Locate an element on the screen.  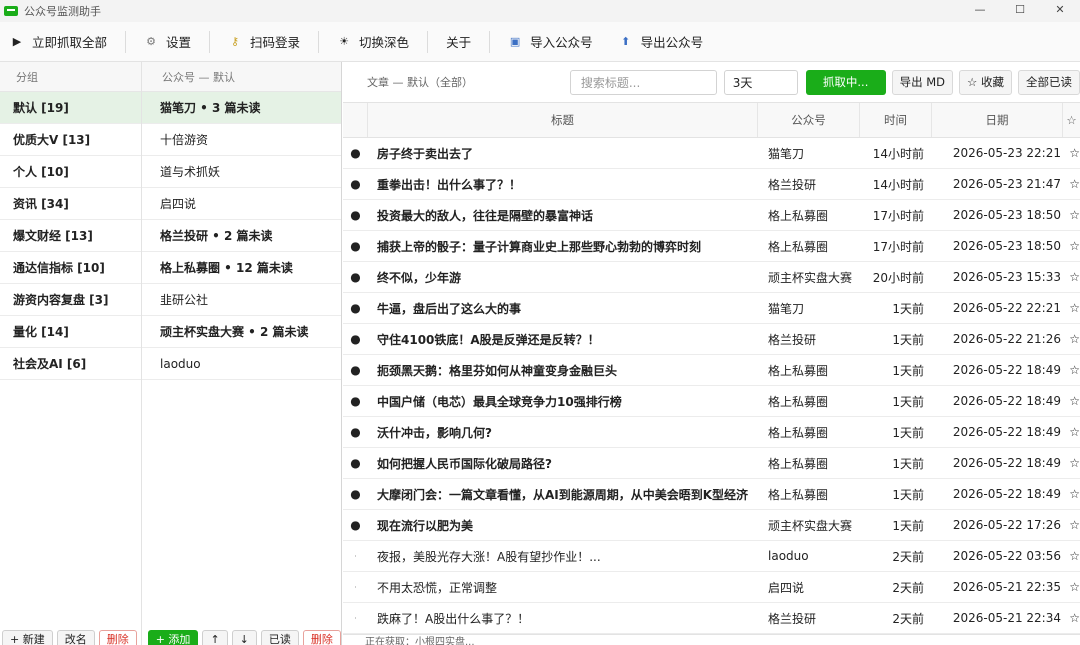
table-row: ● 房子终于卖出去了 猫笔刀 14小时前 2026-05-23 22:21 ☆ is located at coordinates (711, 153).